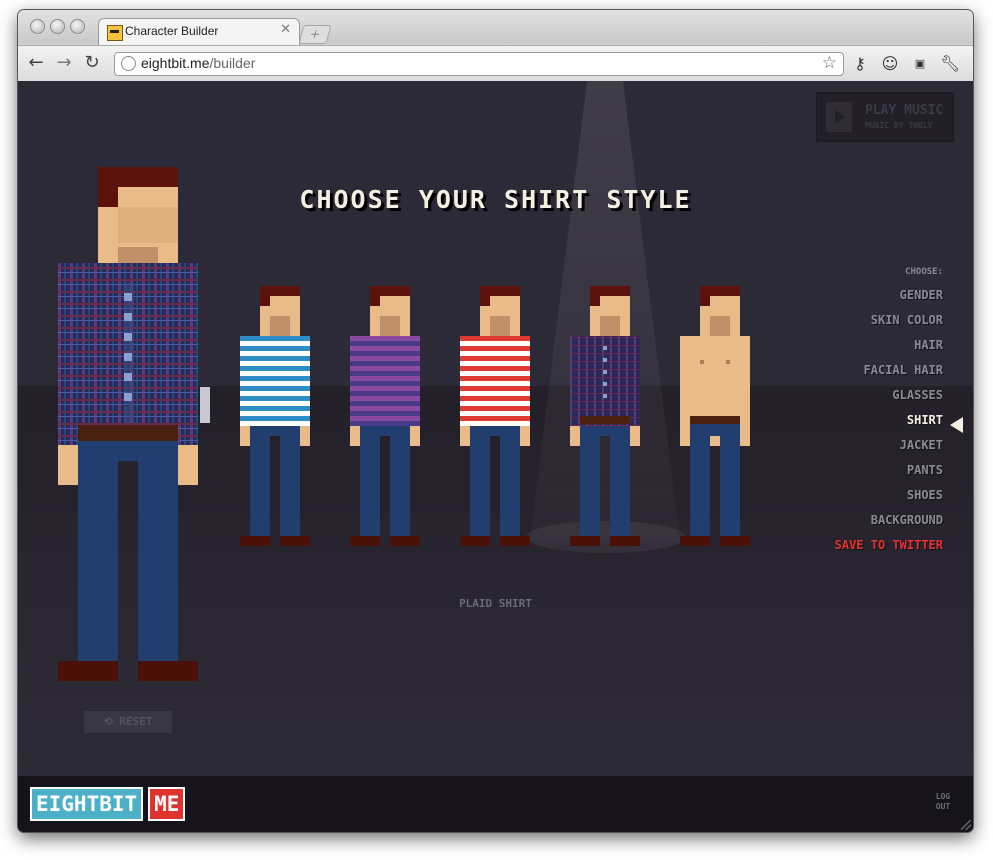 The width and height of the screenshot is (993, 860). I want to click on tab-close-icon: ✕, so click(285, 29).